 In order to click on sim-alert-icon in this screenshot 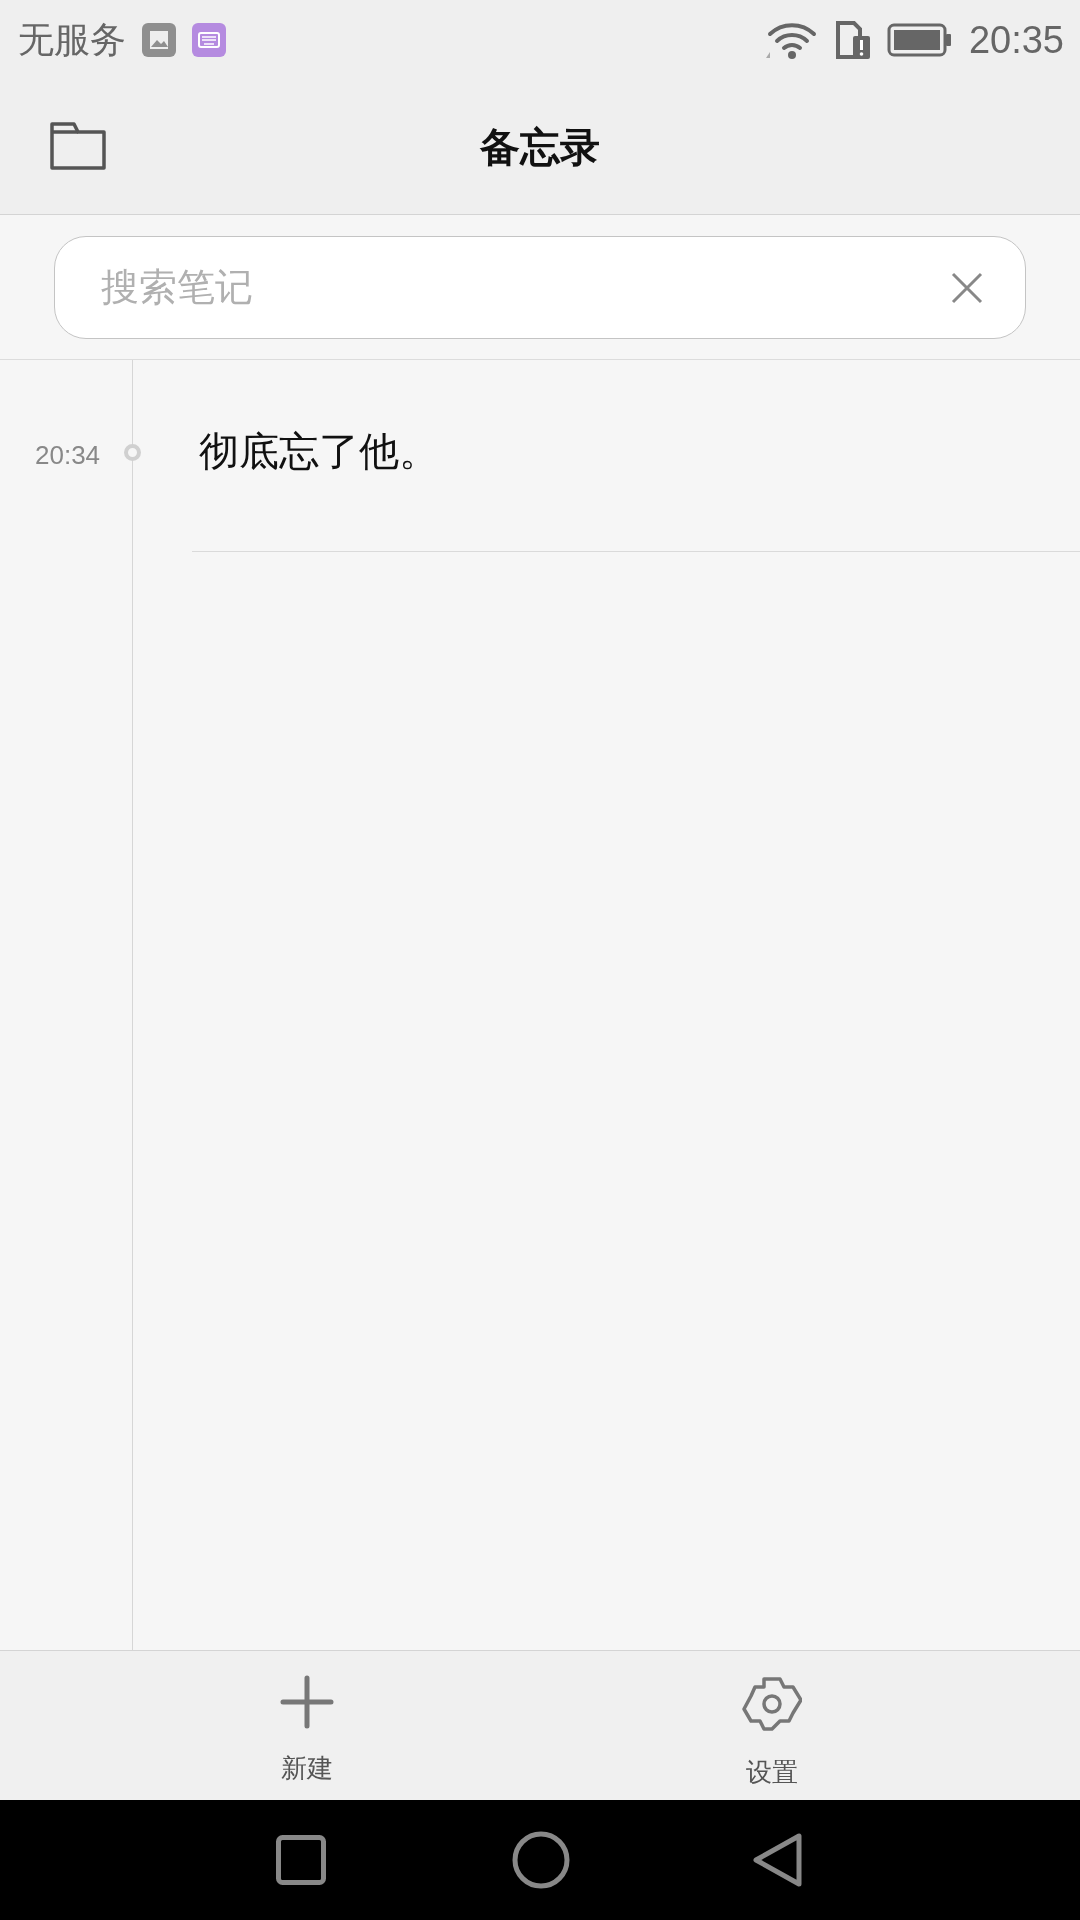, I will do `click(852, 40)`.